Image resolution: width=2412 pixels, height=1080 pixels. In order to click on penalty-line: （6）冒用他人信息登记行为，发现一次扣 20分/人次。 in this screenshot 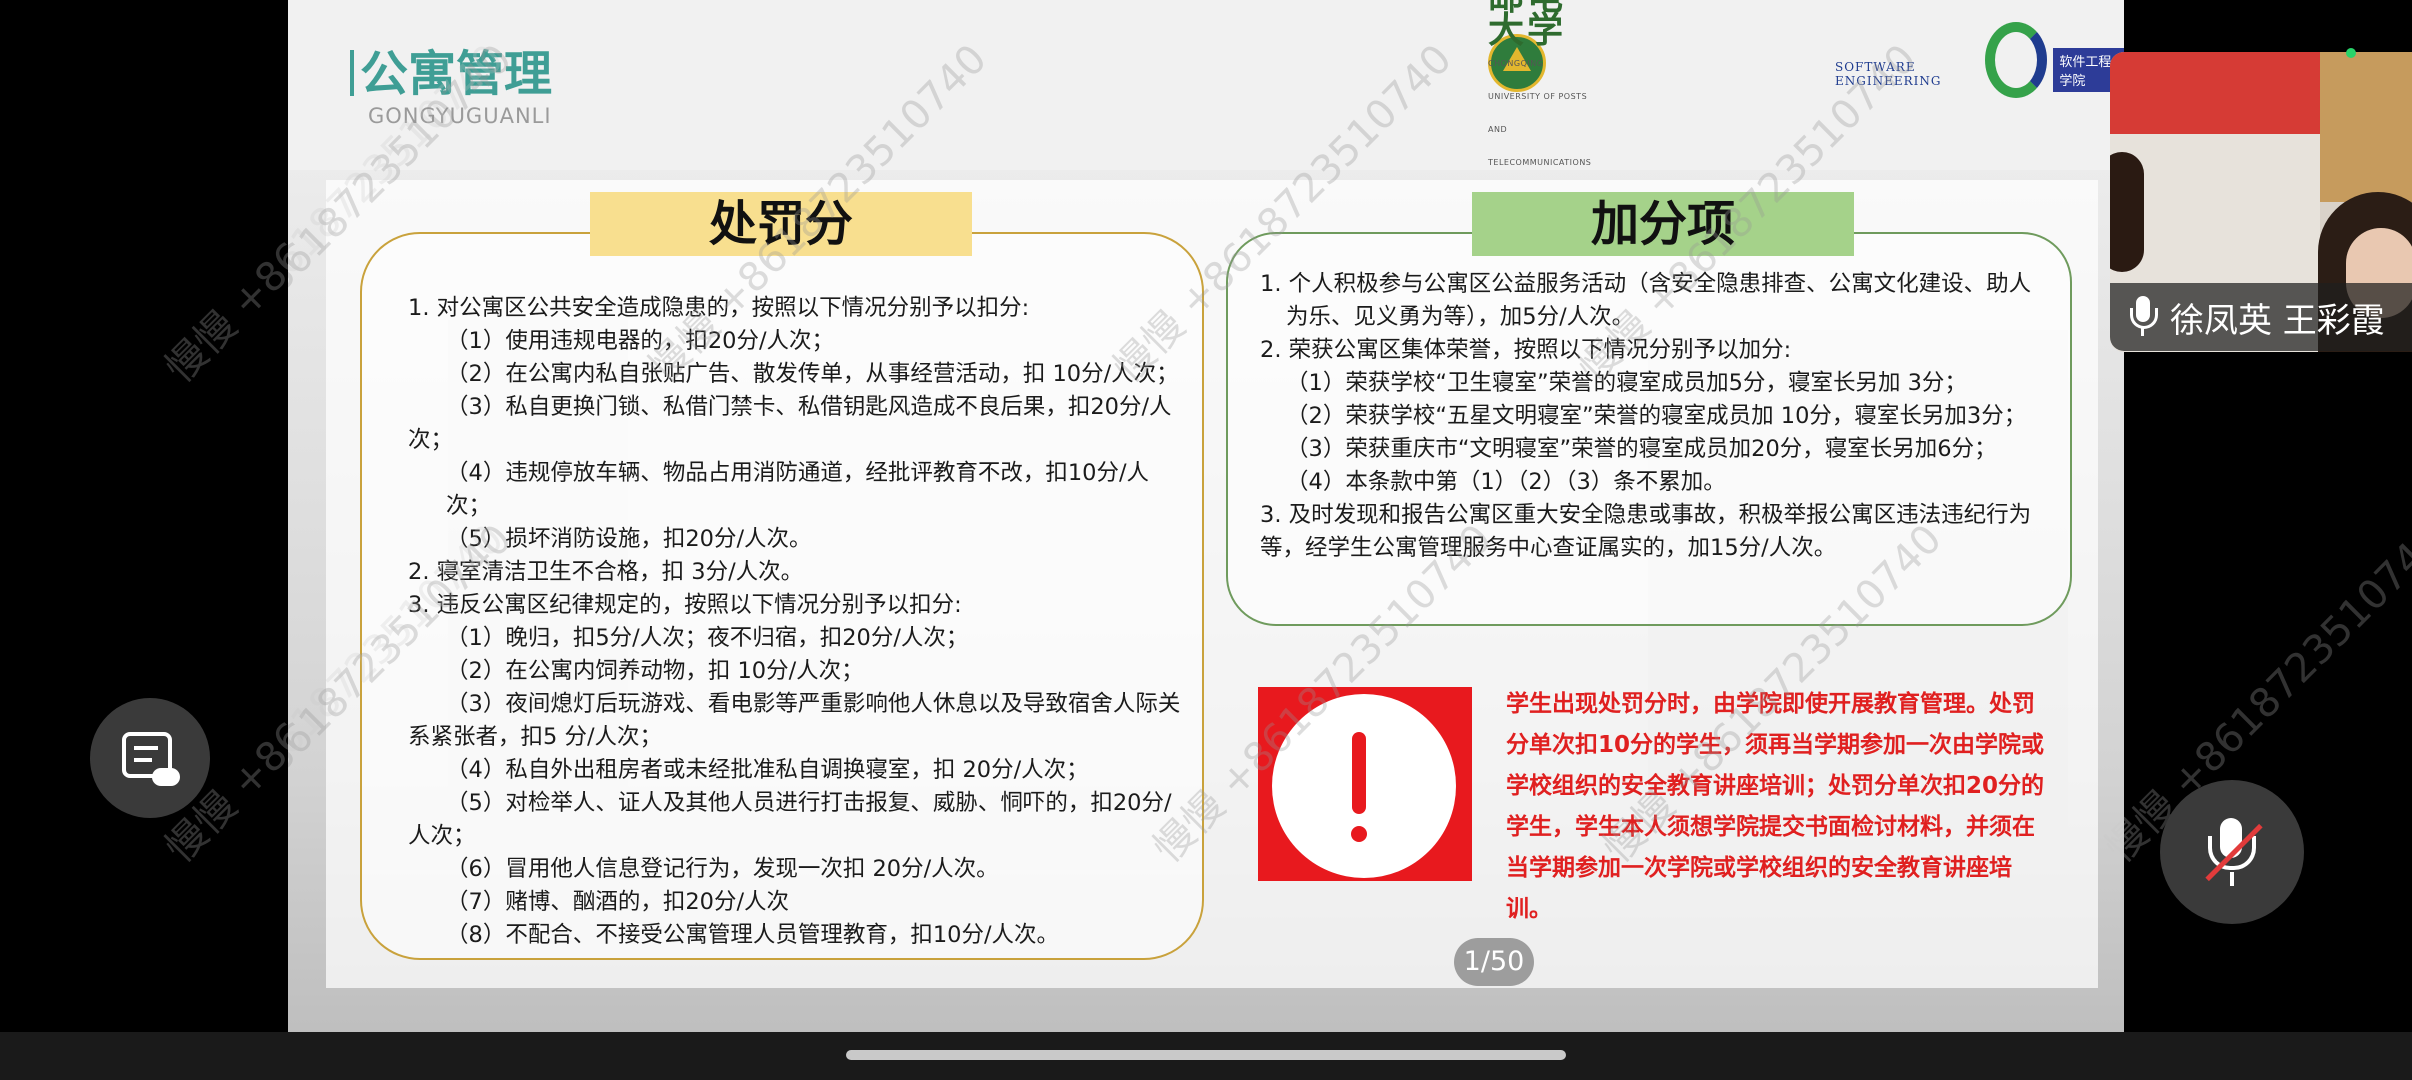, I will do `click(722, 869)`.